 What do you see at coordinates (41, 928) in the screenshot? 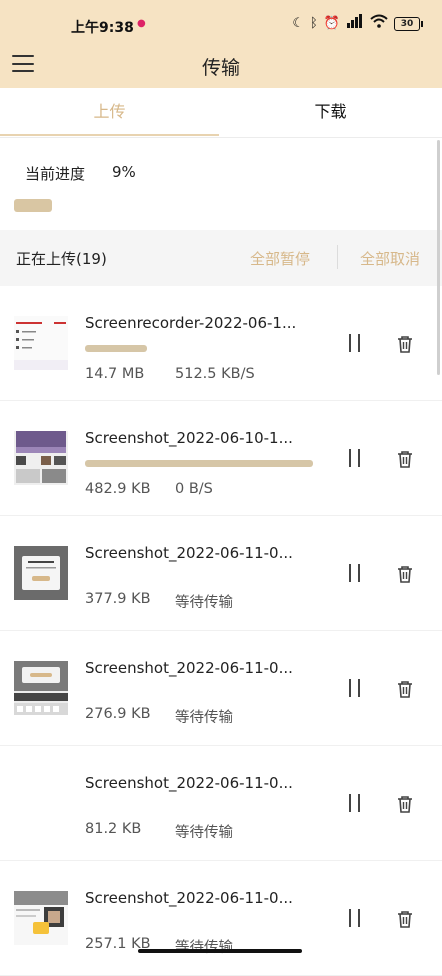
I see `folder-icon` at bounding box center [41, 928].